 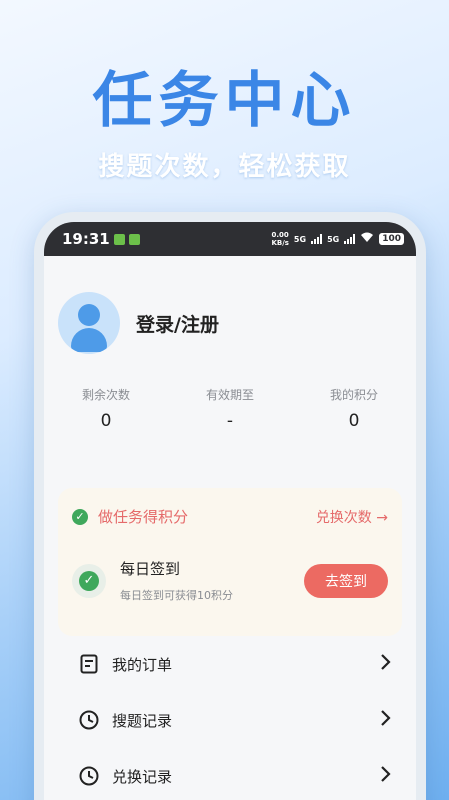 I want to click on menu-item-my-orders: 我的订单, so click(x=230, y=664).